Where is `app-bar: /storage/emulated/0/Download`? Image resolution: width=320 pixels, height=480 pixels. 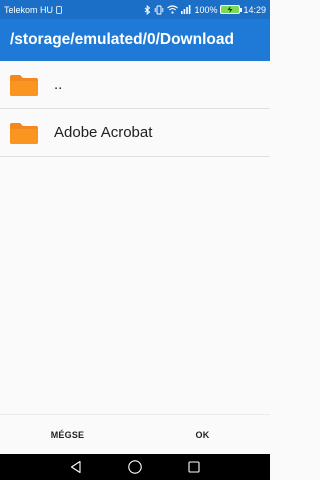 app-bar: /storage/emulated/0/Download is located at coordinates (135, 40).